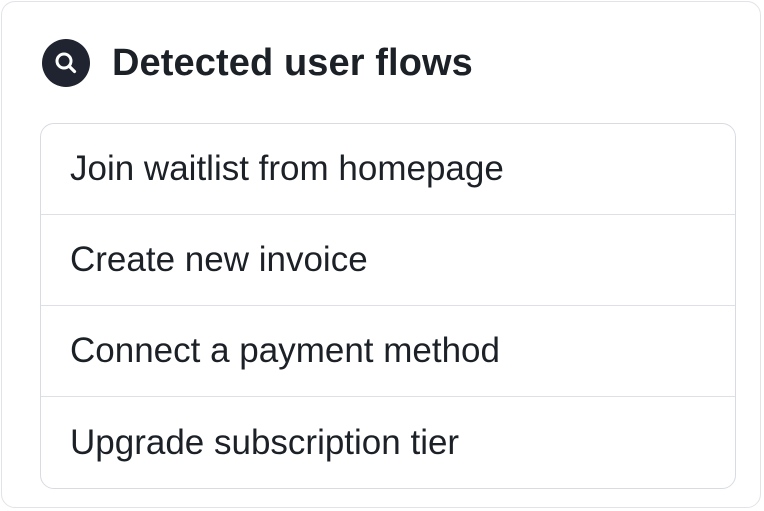  What do you see at coordinates (66, 63) in the screenshot?
I see `search-icon` at bounding box center [66, 63].